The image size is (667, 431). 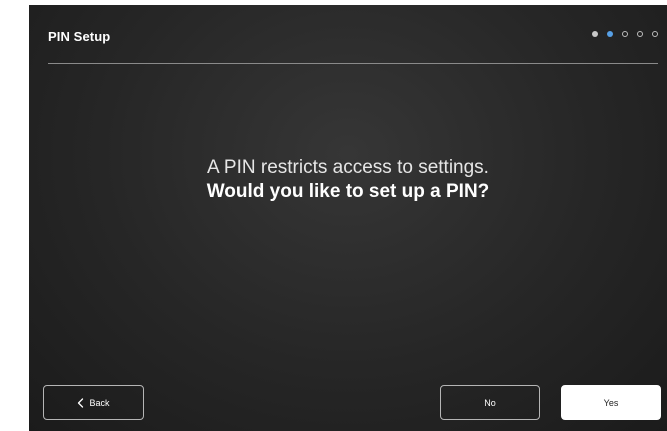 I want to click on step-indicator, so click(x=625, y=34).